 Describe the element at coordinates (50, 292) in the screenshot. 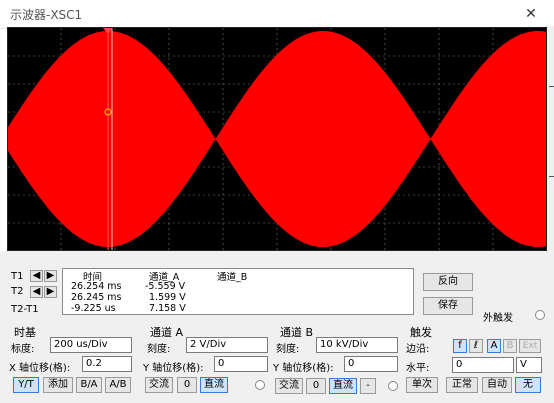

I see `t2-right-arrow-icon: ▶` at that location.